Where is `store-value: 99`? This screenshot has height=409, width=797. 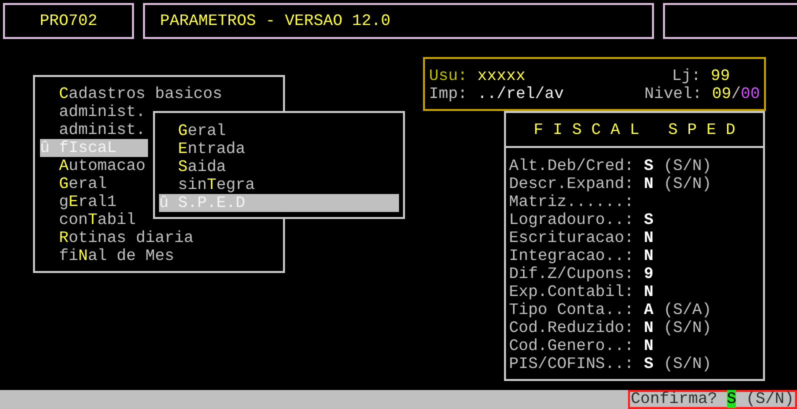
store-value: 99 is located at coordinates (720, 76).